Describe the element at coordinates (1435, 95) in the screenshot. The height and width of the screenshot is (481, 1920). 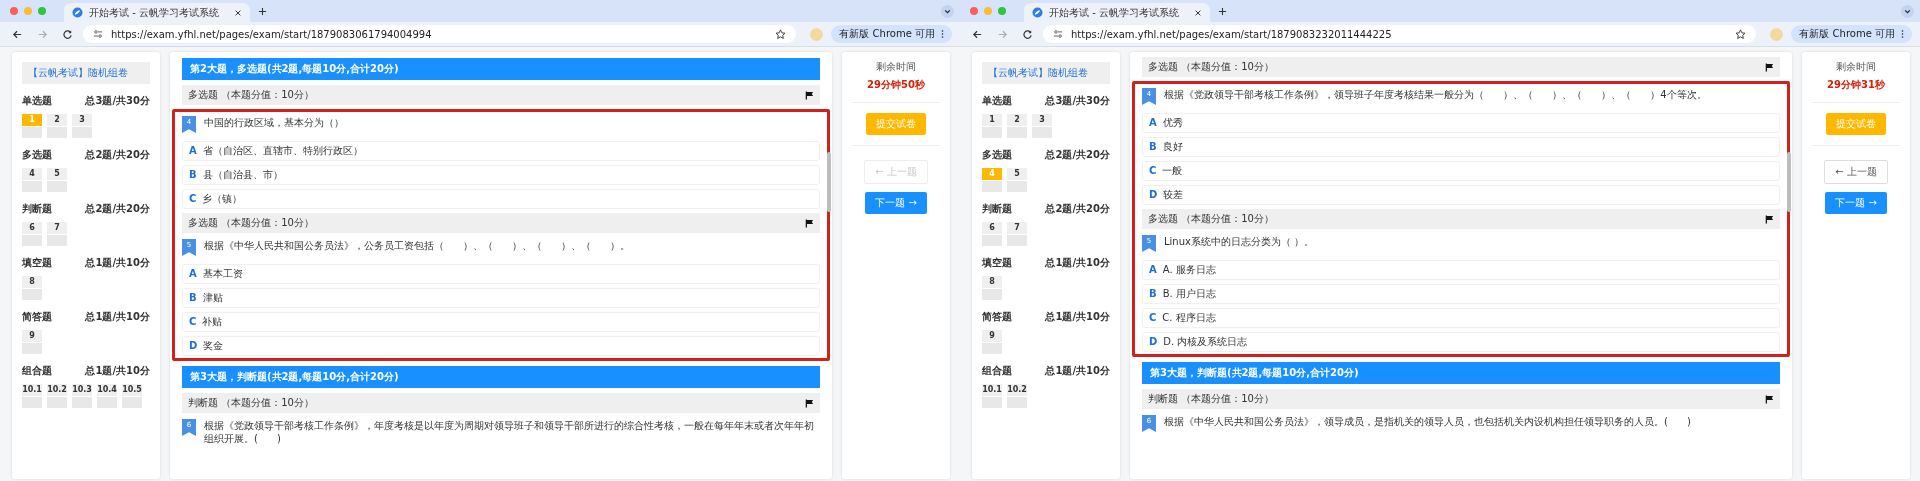
I see `question-text: 根据《党政领导干部考核工作条例》，领导班子年度考核结果一般分为（ ）、（ ）、（ ）、（ ）4个等次。` at that location.